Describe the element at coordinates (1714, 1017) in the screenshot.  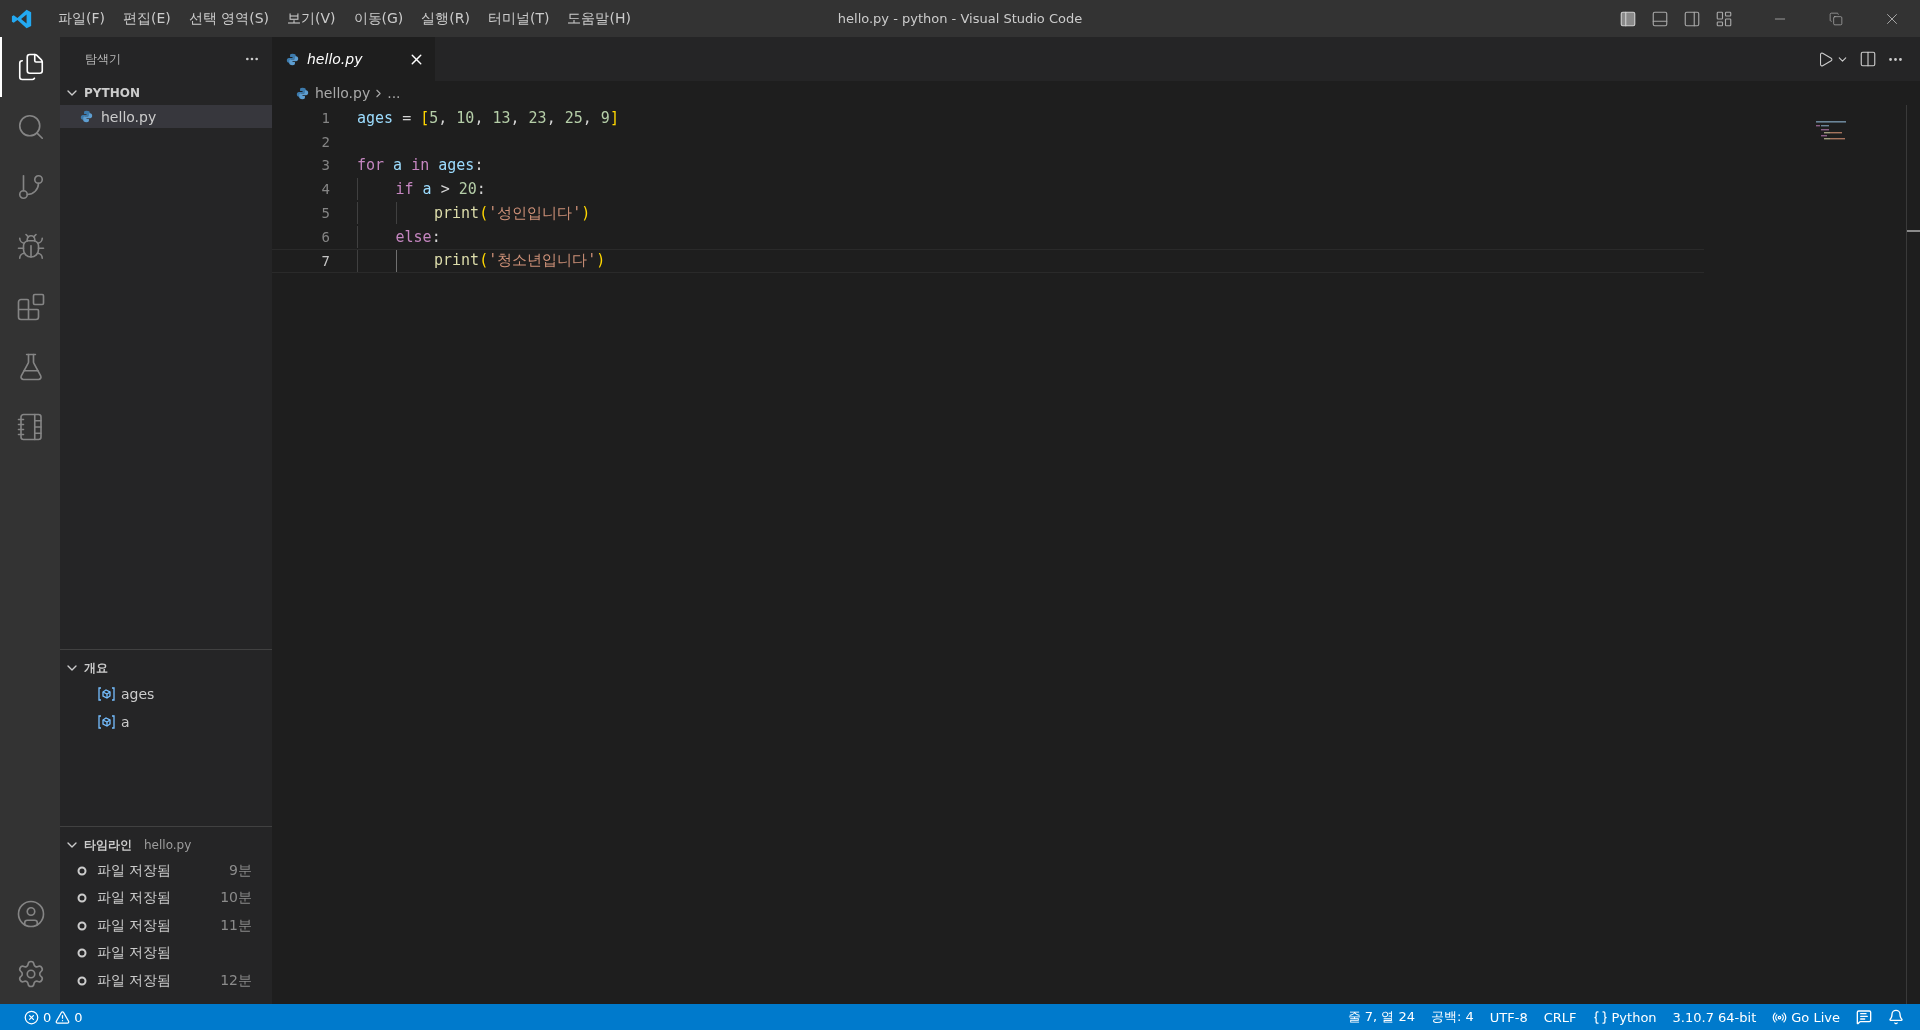
I see `status-item: 3.10.7 64-bit` at that location.